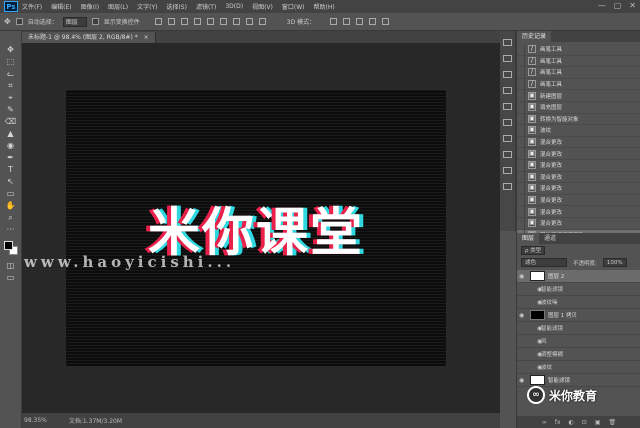 The image size is (640, 428). Describe the element at coordinates (11, 134) in the screenshot. I see `blur-tool-icon: ▲` at that location.